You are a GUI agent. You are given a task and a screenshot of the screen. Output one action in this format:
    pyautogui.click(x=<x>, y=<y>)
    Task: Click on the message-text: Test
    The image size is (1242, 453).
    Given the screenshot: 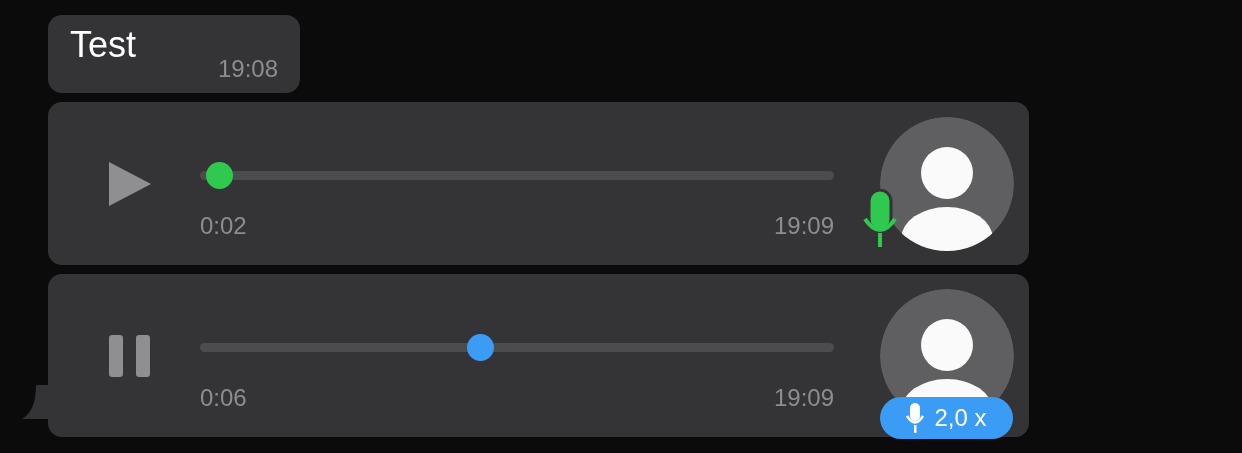 What is the action you would take?
    pyautogui.click(x=103, y=45)
    